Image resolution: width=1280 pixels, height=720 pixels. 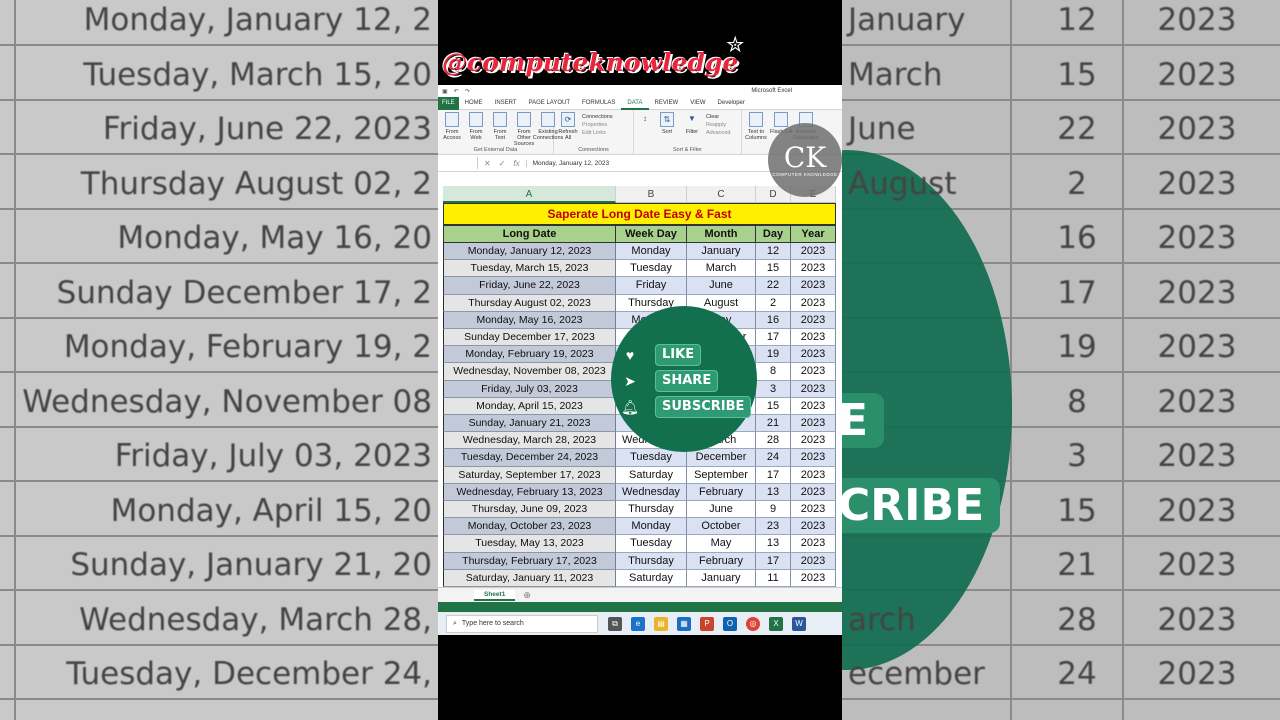 What do you see at coordinates (773, 389) in the screenshot?
I see `data-cell: 3` at bounding box center [773, 389].